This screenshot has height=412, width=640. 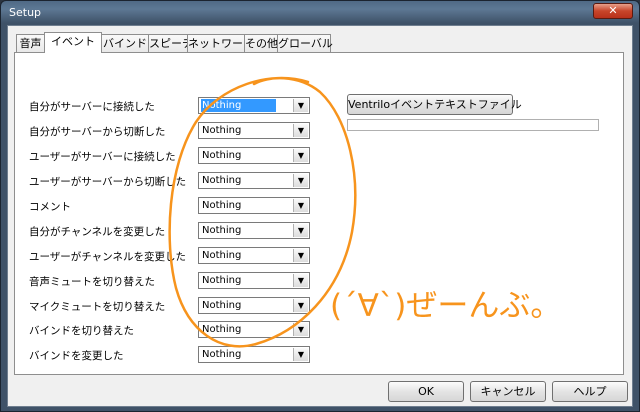 What do you see at coordinates (92, 107) in the screenshot?
I see `event-label: 自分がサーバーに接続した` at bounding box center [92, 107].